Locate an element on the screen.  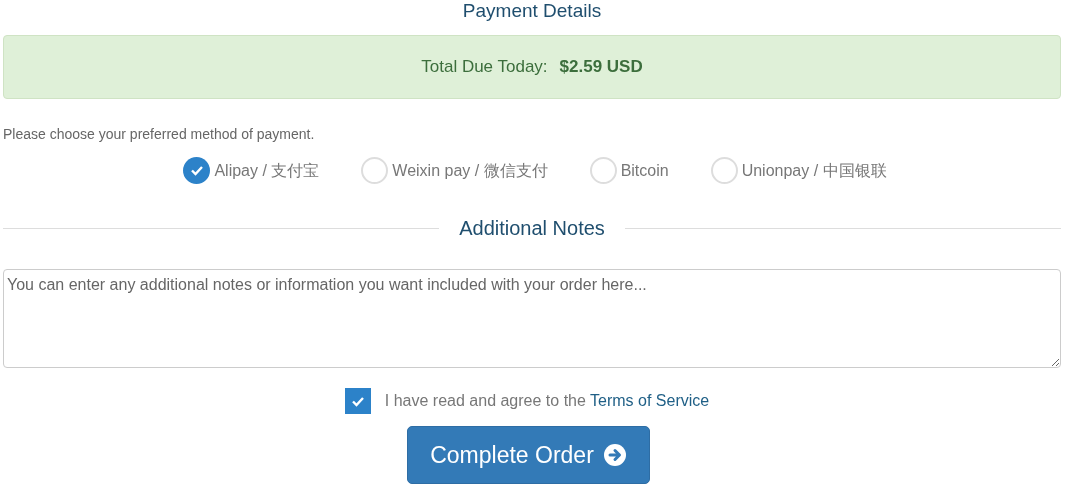
complete-order-button: Complete Order is located at coordinates (528, 455).